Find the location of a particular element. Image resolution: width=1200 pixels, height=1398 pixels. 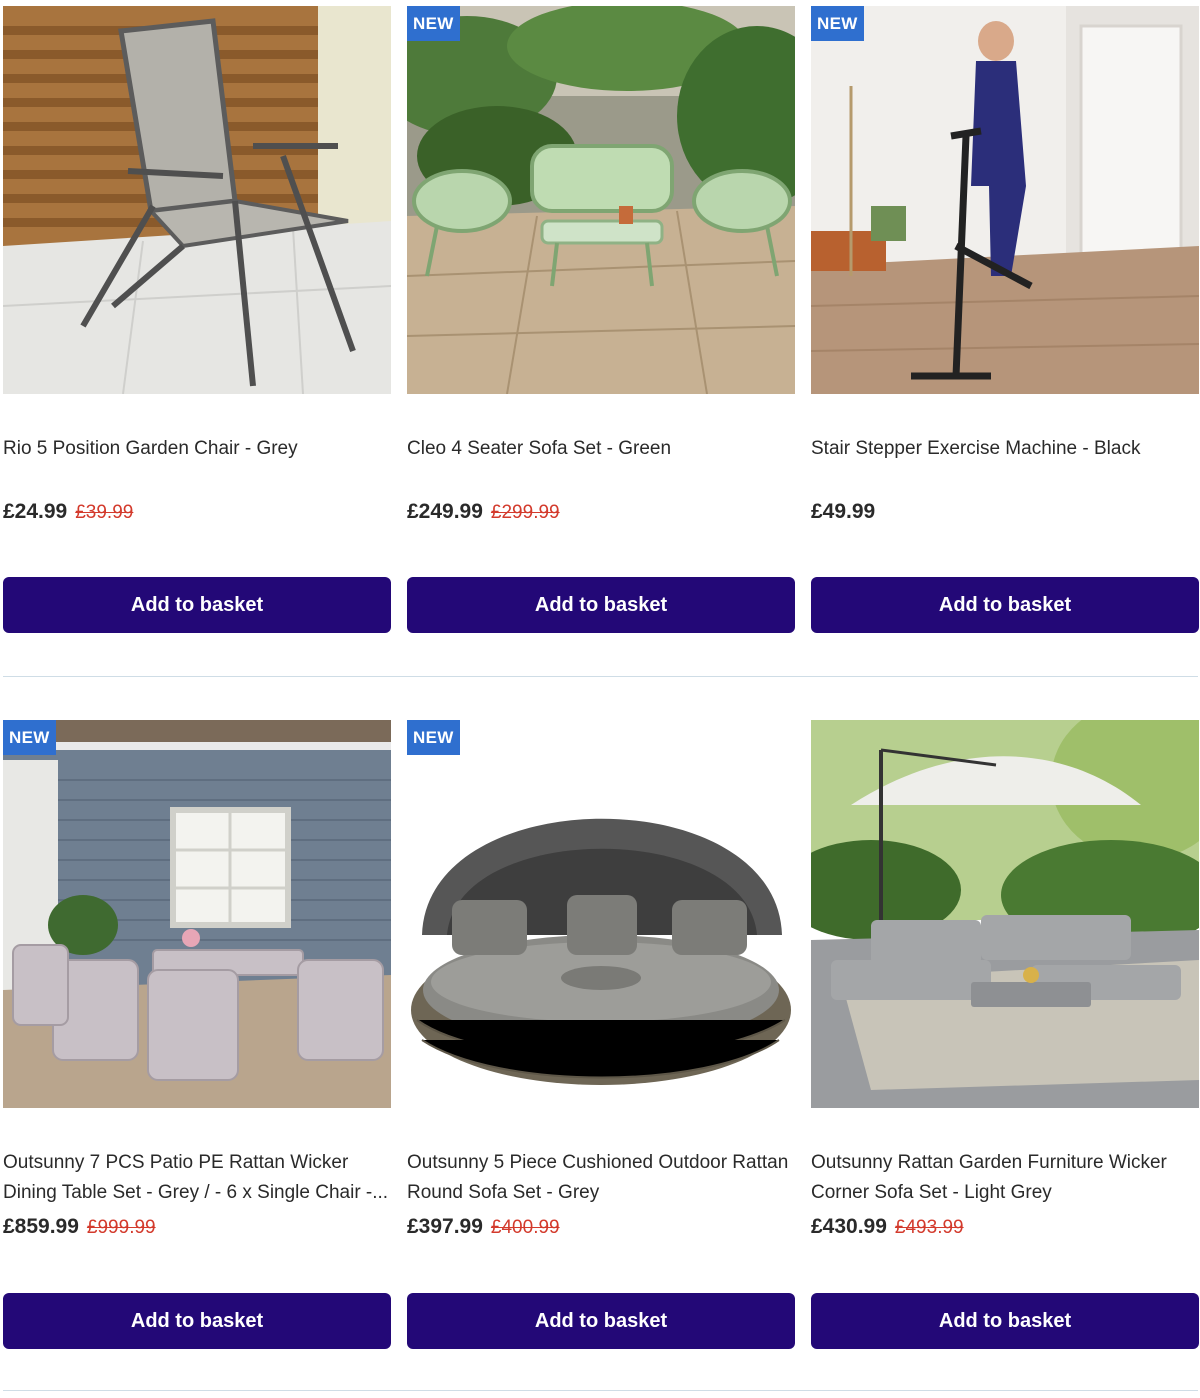

product-image-rattan-dining-set: NEW is located at coordinates (197, 914).